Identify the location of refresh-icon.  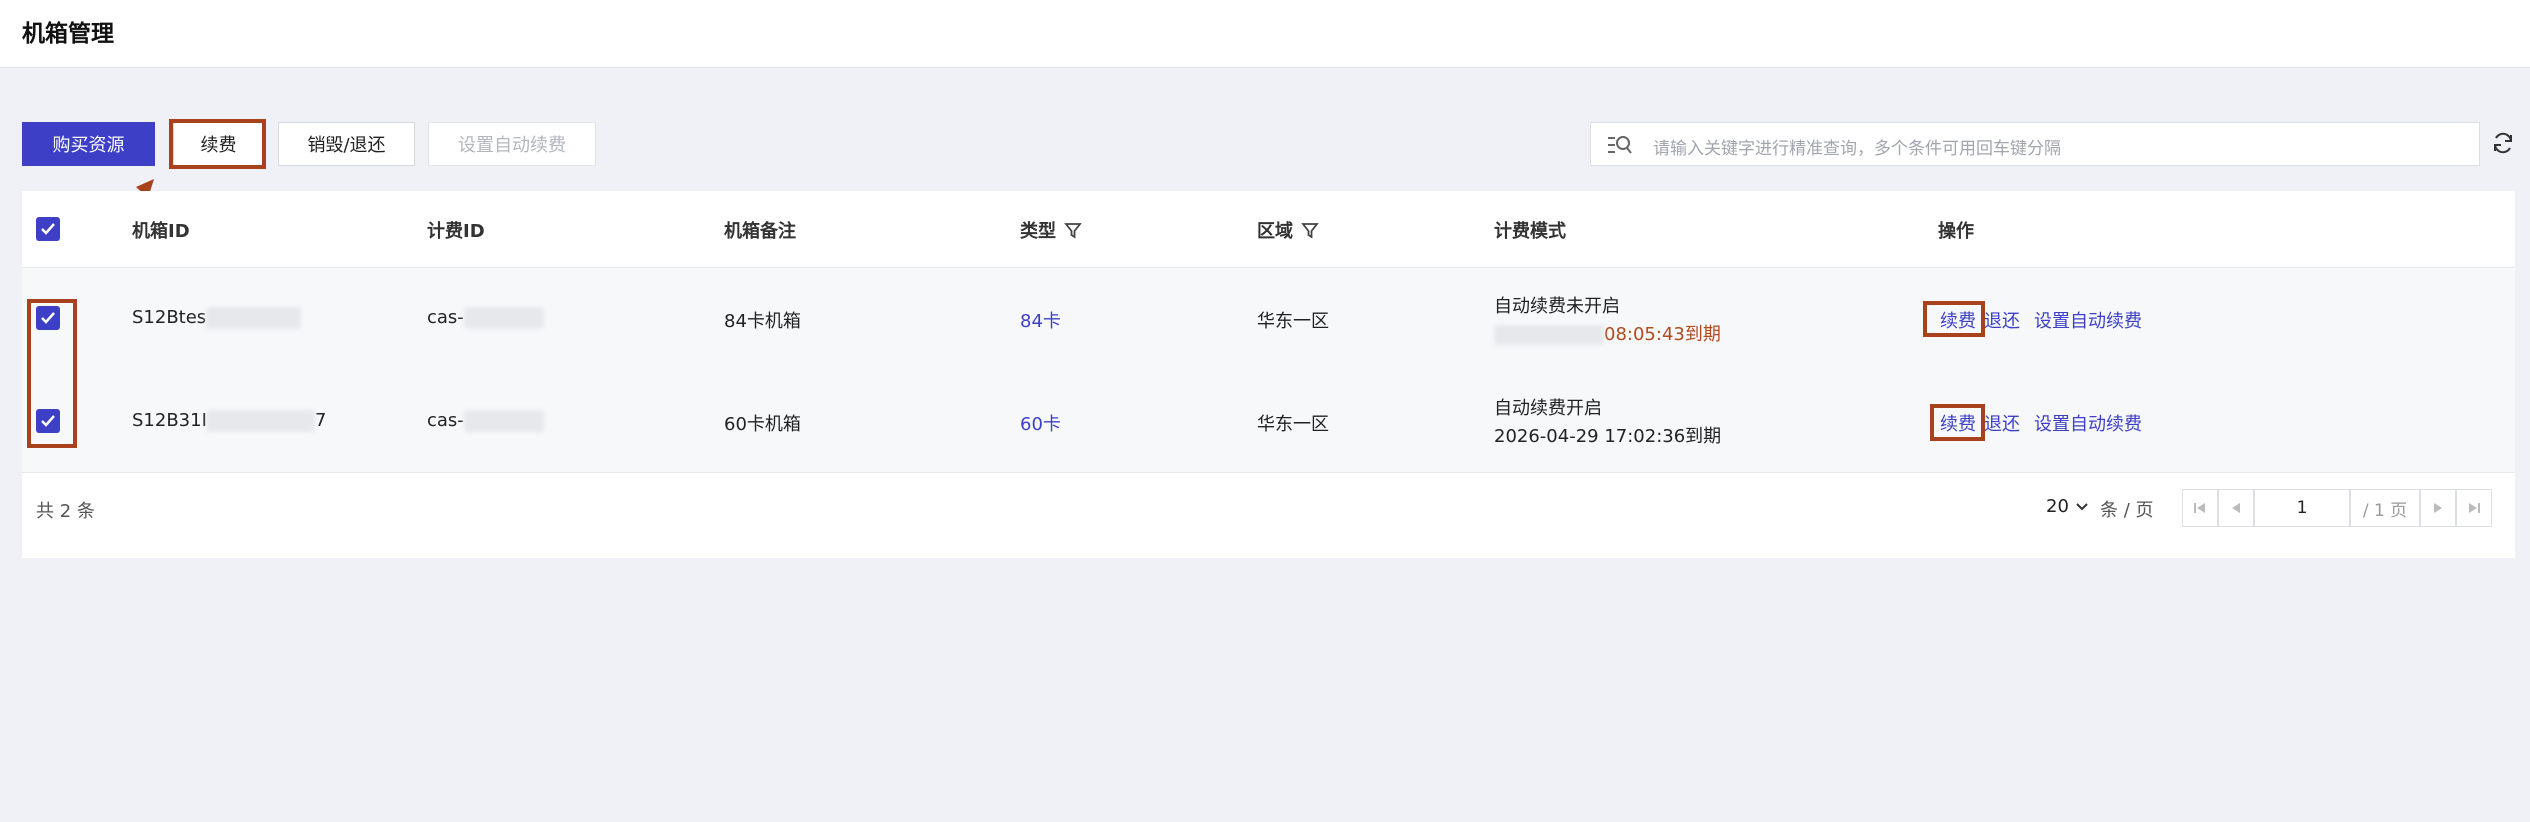
(2503, 143).